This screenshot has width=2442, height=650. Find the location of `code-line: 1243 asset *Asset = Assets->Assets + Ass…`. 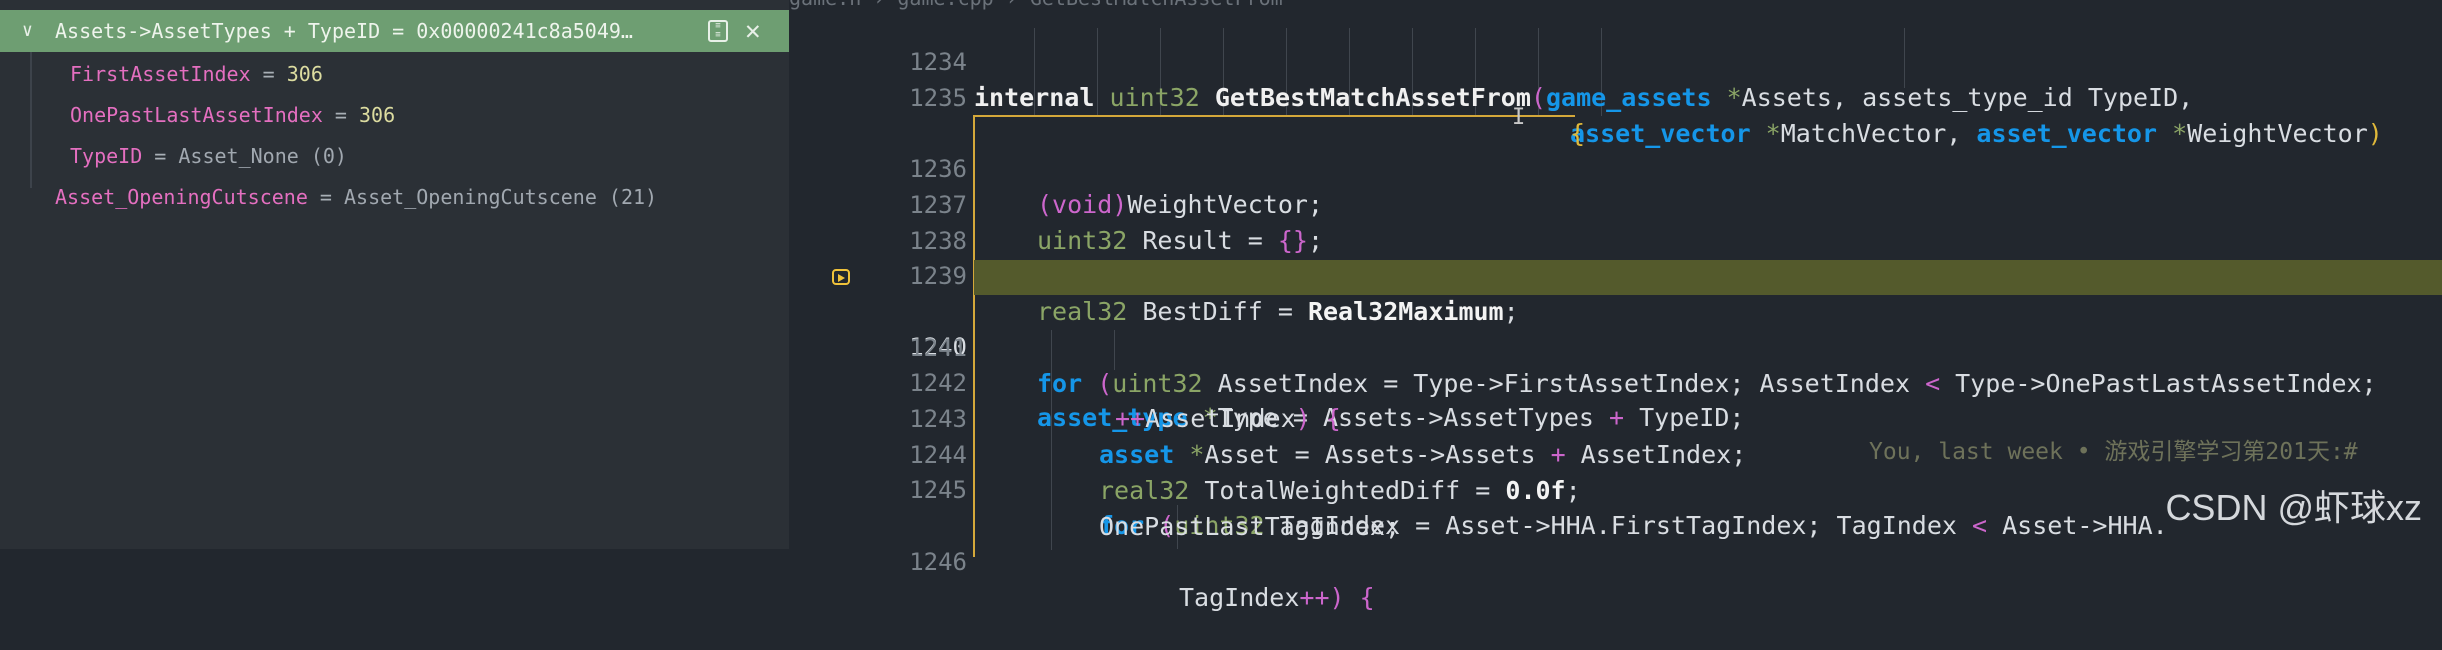

code-line: 1243 asset *Asset = Assets->Assets + Ass… is located at coordinates (1615, 418).